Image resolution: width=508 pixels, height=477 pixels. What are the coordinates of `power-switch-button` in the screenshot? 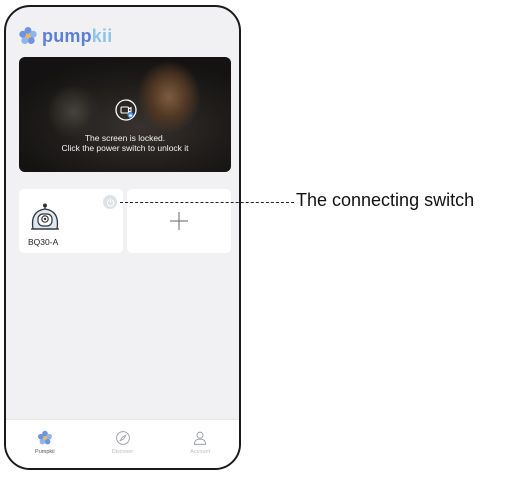 It's located at (110, 202).